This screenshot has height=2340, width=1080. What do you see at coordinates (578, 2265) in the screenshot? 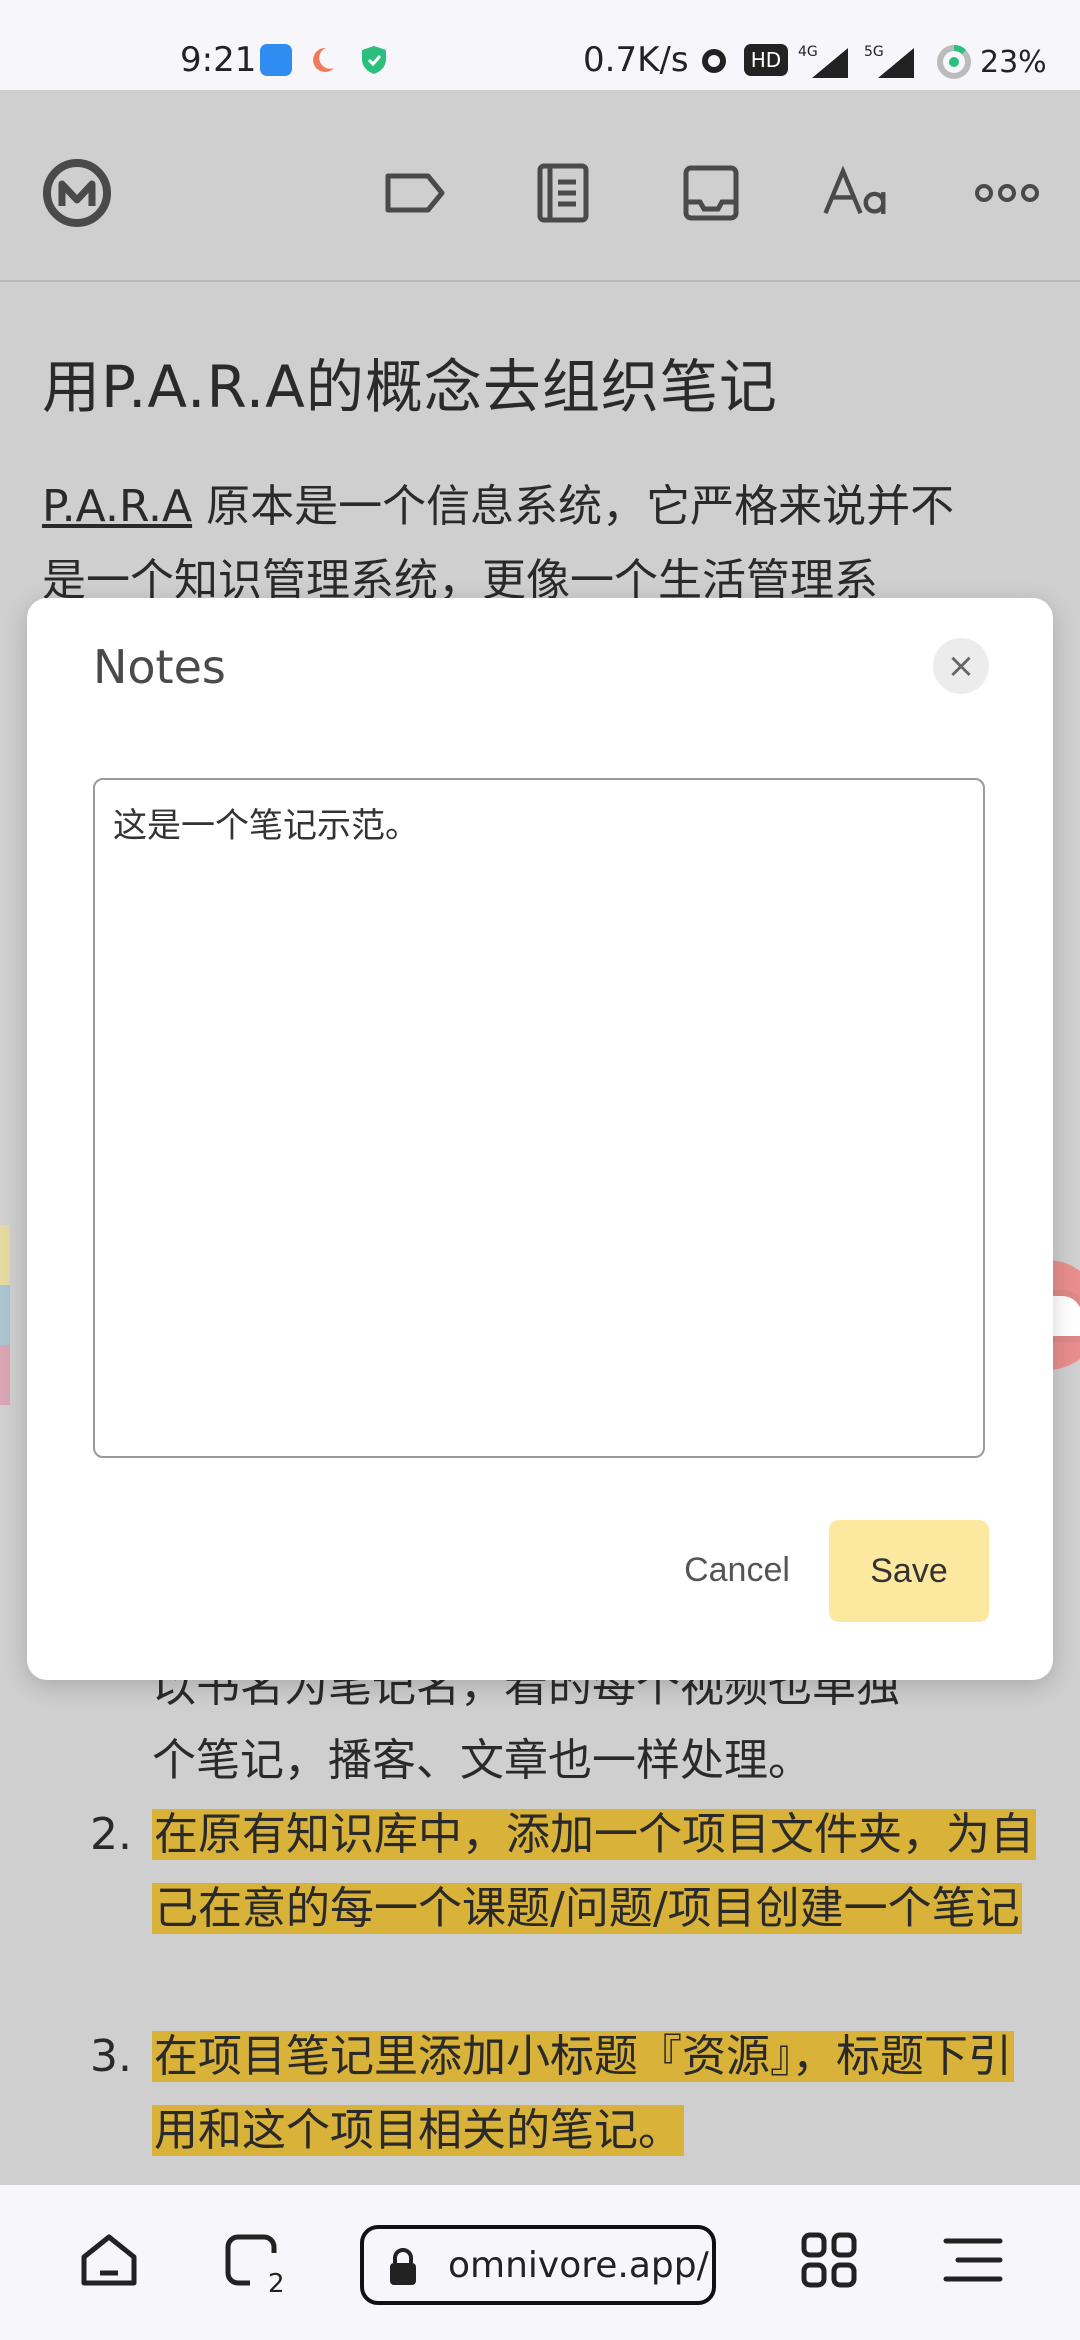
I see `url-text: omnivore.app/` at bounding box center [578, 2265].